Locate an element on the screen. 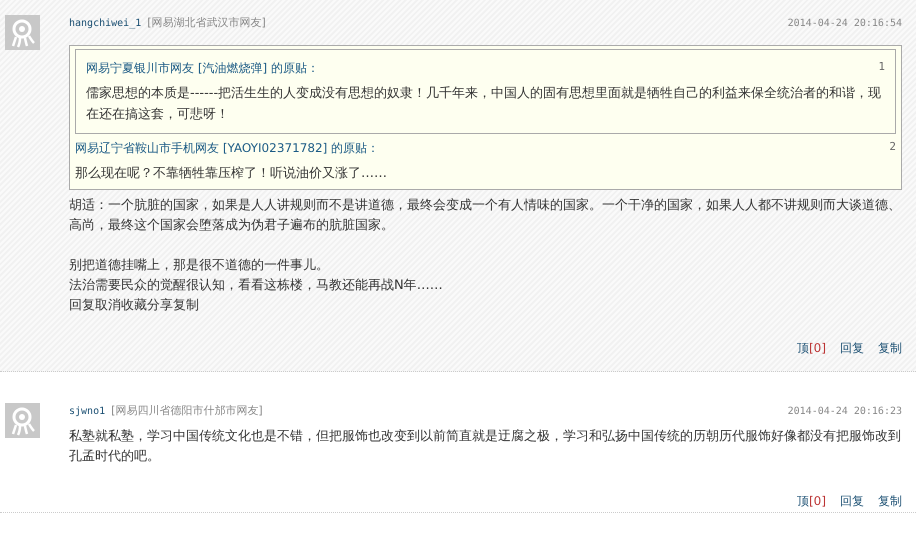 The image size is (916, 553). user-location: [网易四川省德阳市什邡市网友] is located at coordinates (187, 410).